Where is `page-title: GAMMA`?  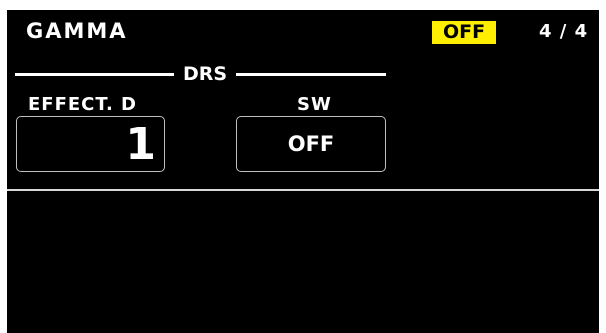 page-title: GAMMA is located at coordinates (77, 31).